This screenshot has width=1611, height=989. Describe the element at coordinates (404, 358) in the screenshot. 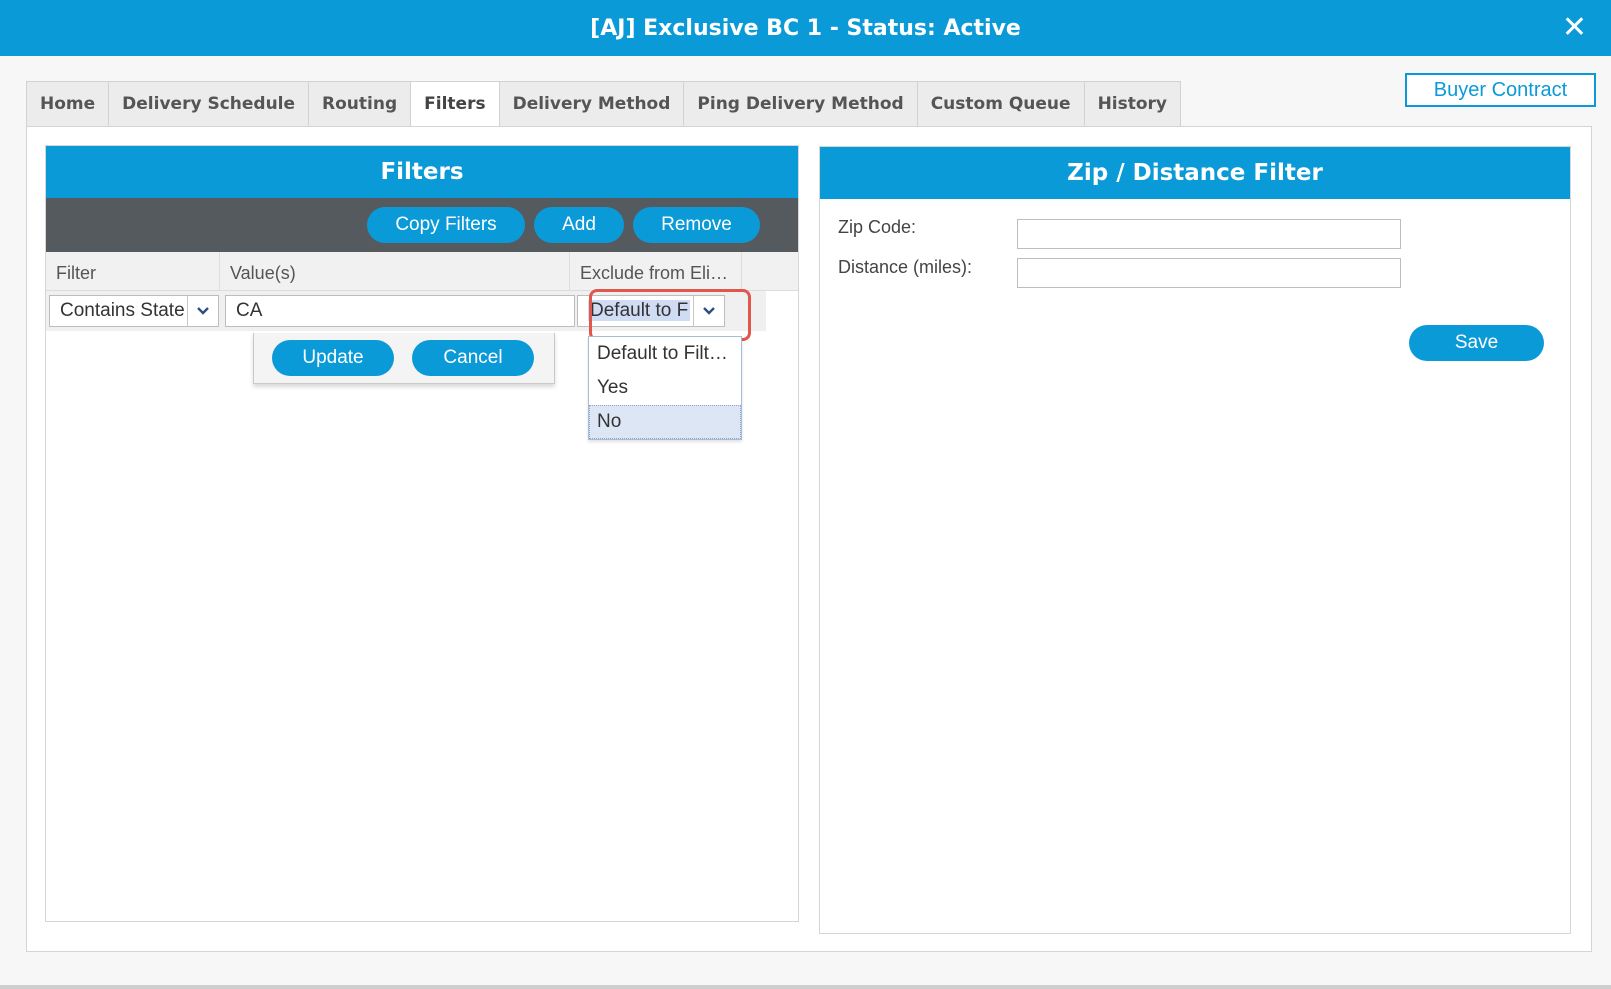

I see `row-editor-buttons: Update Cancel` at that location.